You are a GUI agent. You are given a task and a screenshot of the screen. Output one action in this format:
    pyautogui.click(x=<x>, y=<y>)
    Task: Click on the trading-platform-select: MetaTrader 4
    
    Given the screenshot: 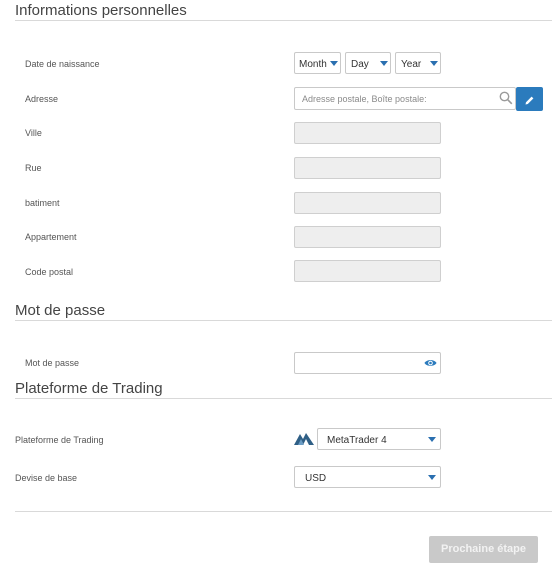 What is the action you would take?
    pyautogui.click(x=379, y=439)
    